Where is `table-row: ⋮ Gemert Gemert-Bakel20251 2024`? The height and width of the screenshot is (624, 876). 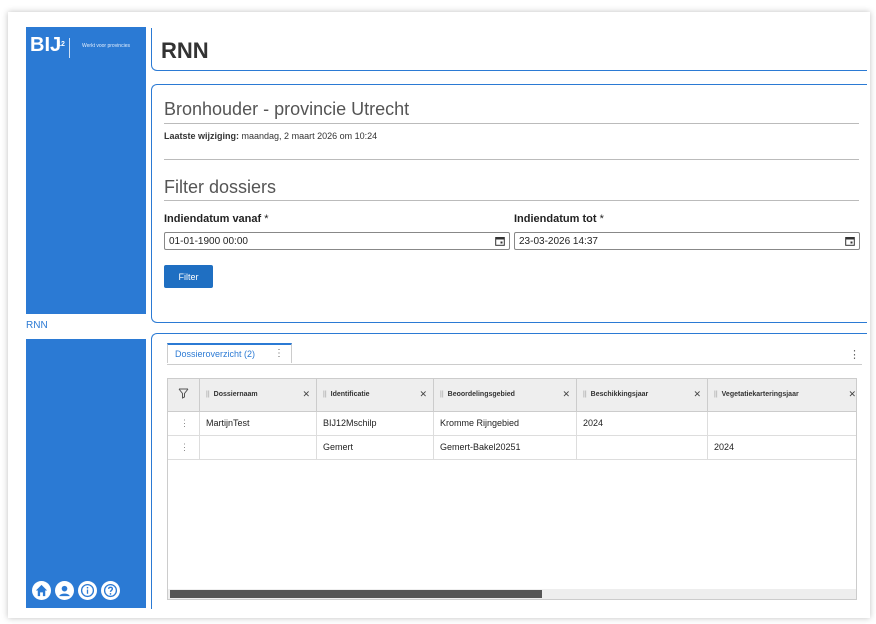
table-row: ⋮ Gemert Gemert-Bakel20251 2024 is located at coordinates (512, 448).